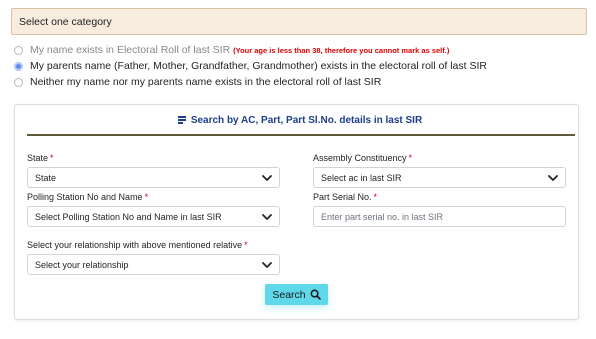 The image size is (596, 339). What do you see at coordinates (301, 135) in the screenshot?
I see `tab-underline` at bounding box center [301, 135].